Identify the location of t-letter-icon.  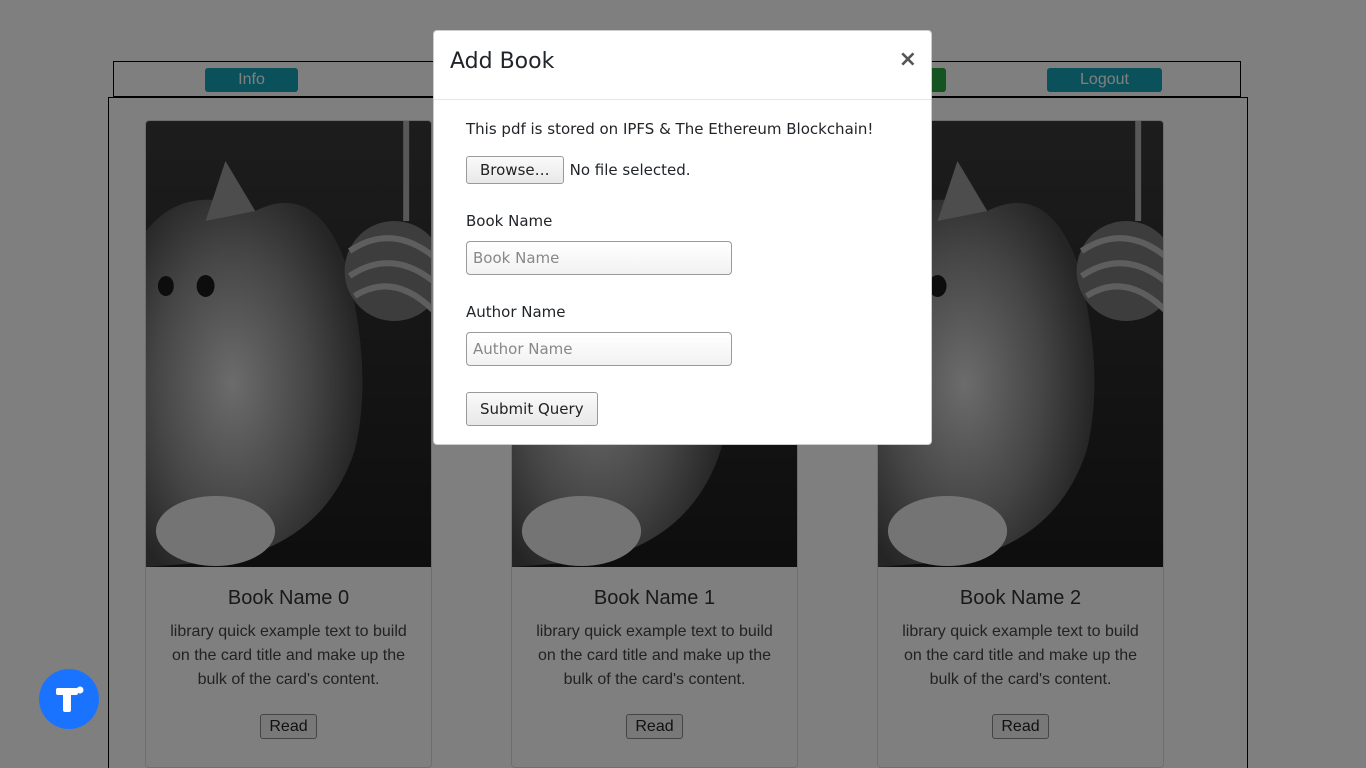
(70, 699).